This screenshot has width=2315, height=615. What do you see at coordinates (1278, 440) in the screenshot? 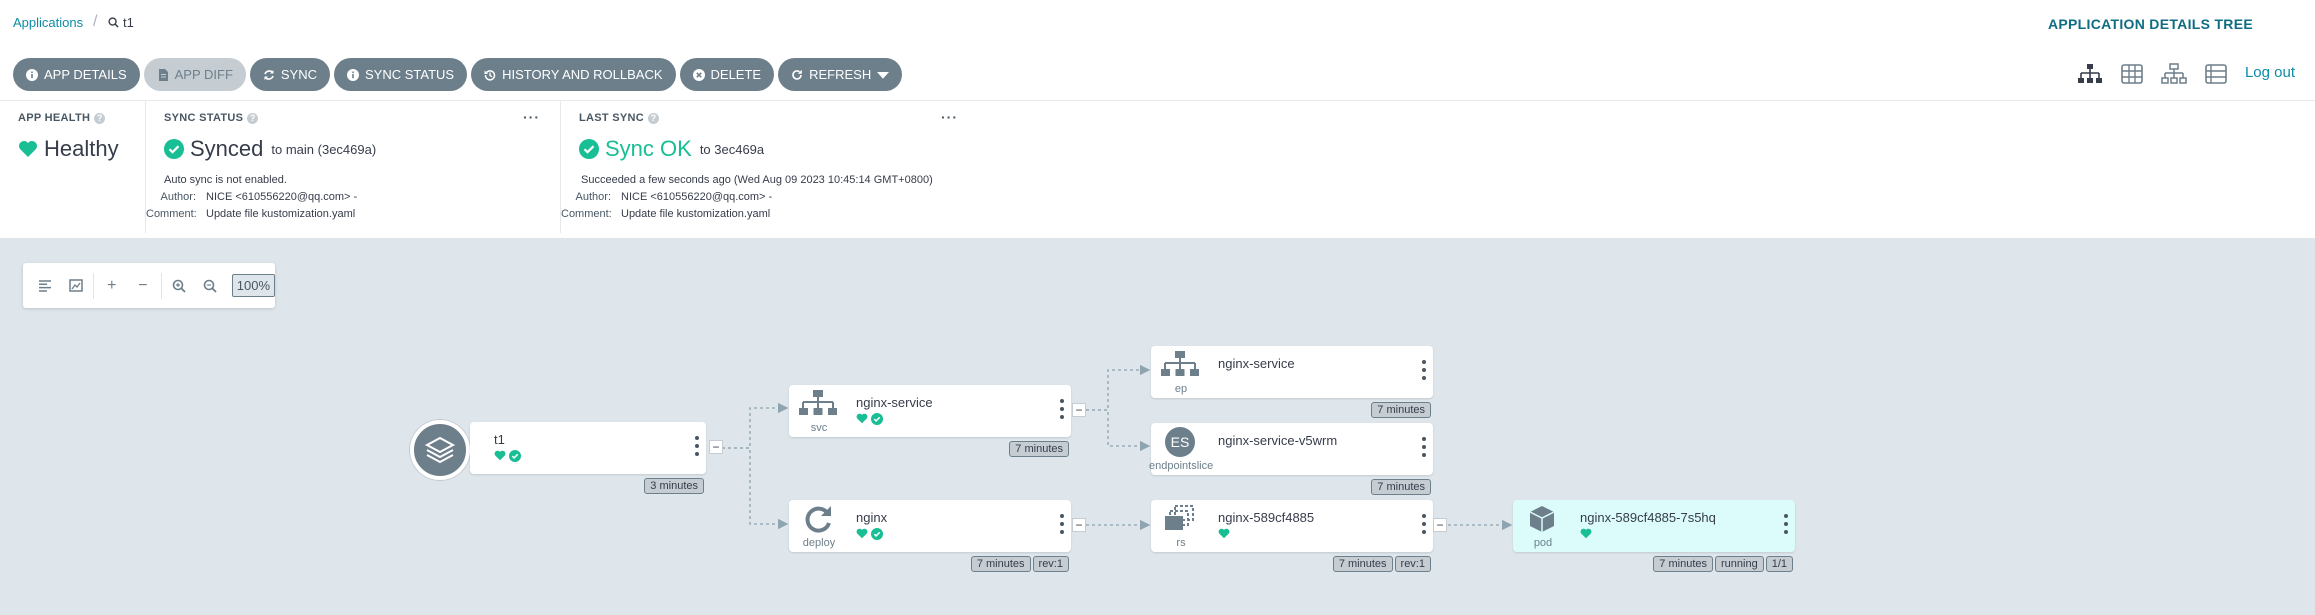
I see `resource-name: nginx-service-v5wrm` at bounding box center [1278, 440].